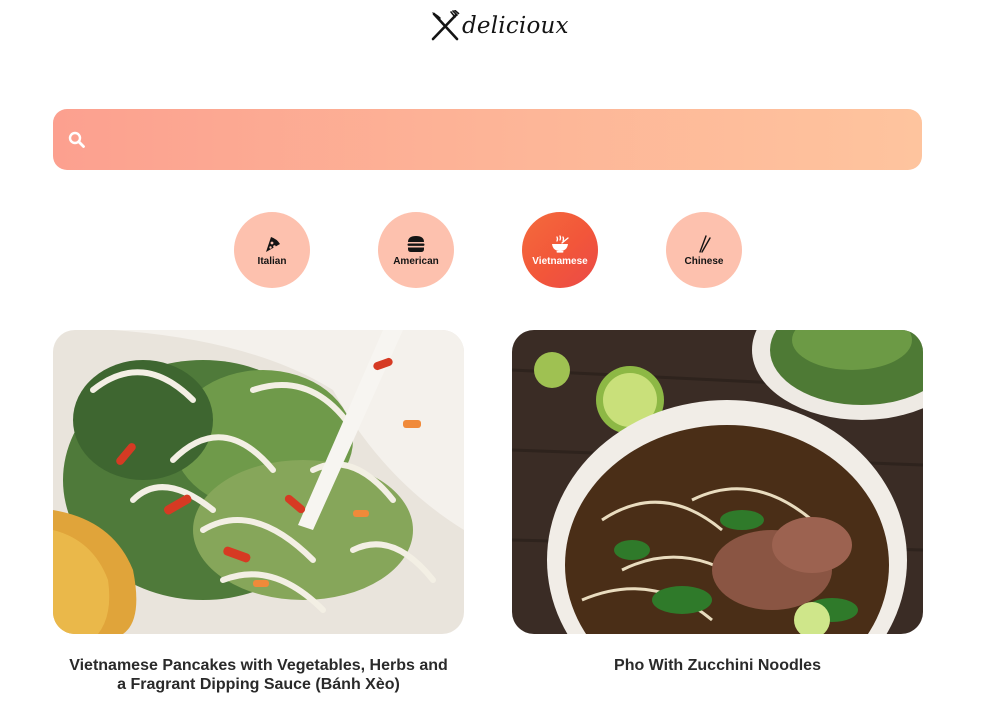 This screenshot has height=715, width=988. I want to click on search-bar, so click(487, 139).